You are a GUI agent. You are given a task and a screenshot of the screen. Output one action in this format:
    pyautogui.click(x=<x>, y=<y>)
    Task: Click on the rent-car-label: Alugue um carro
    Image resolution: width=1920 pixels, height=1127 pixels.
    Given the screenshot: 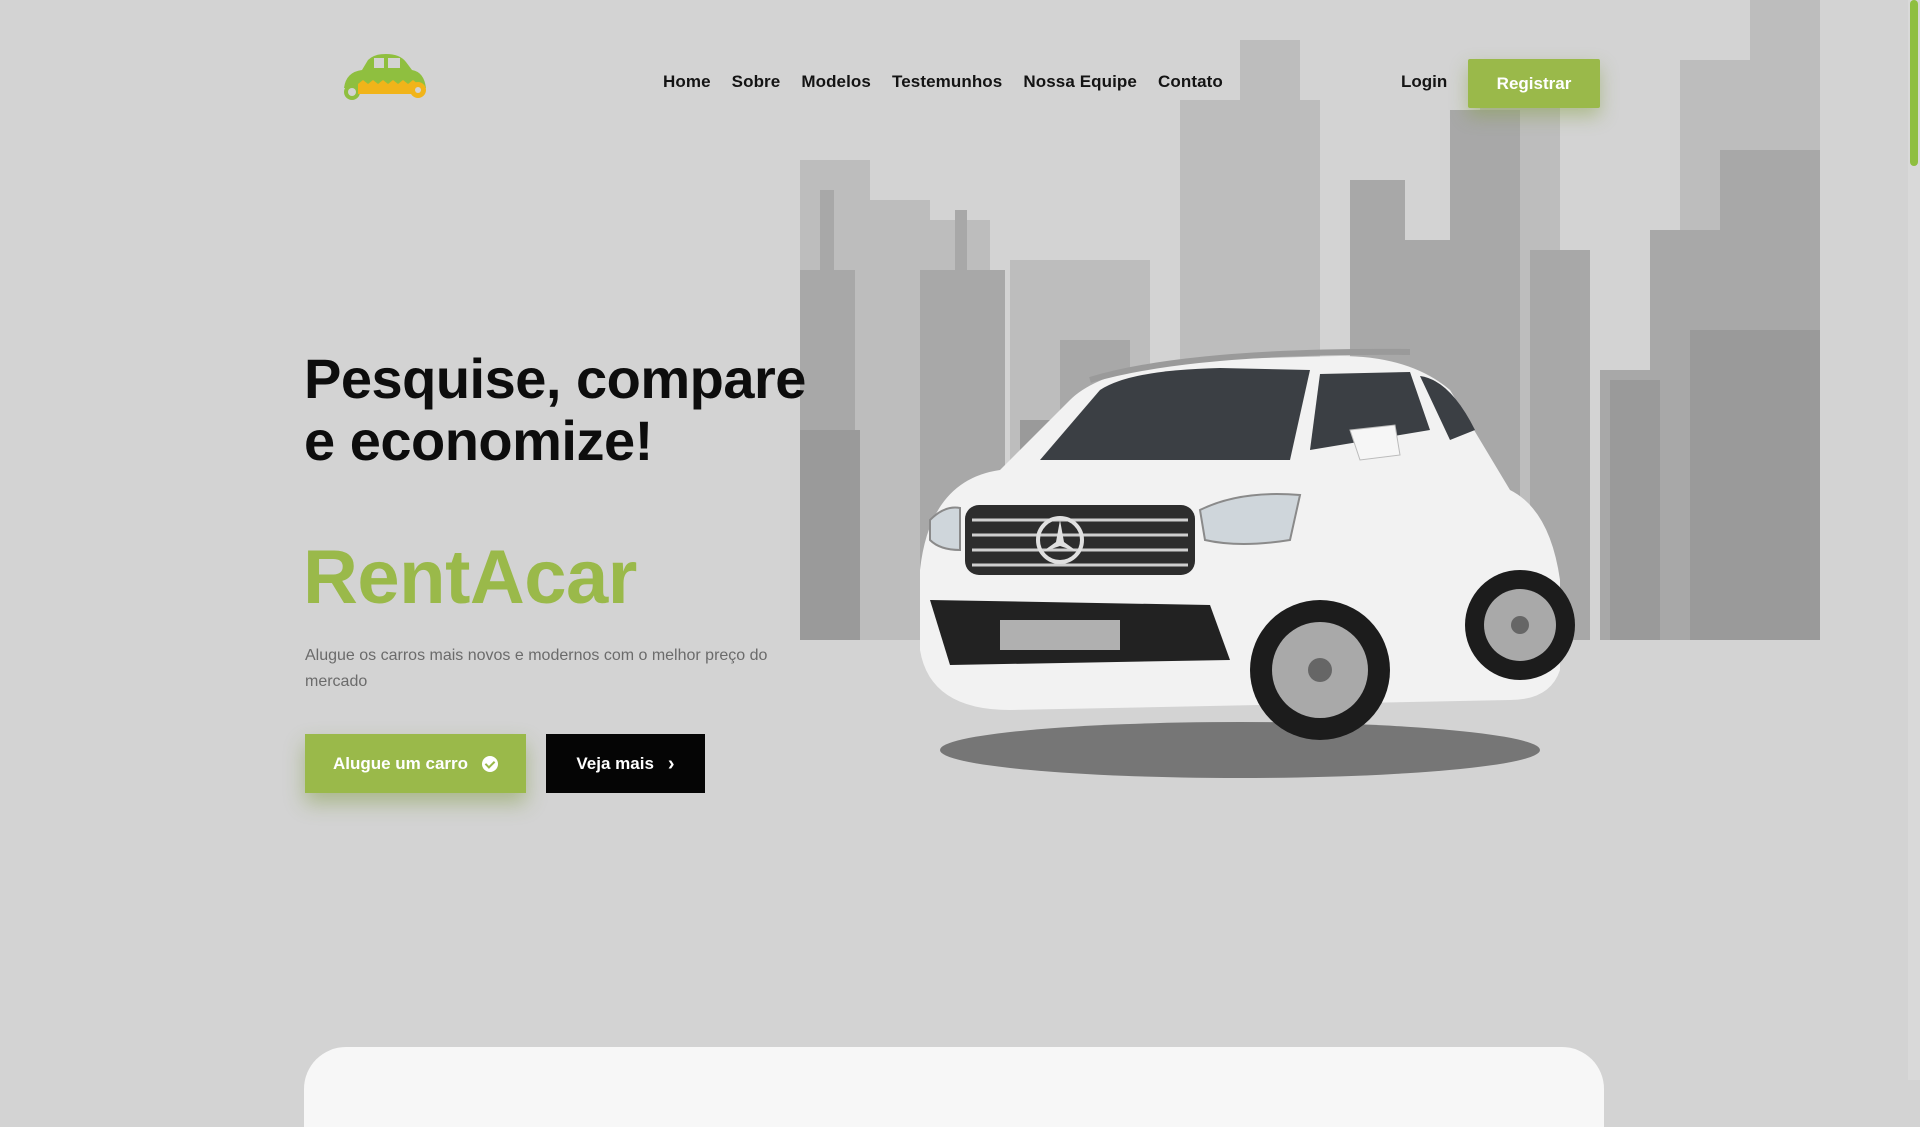 What is the action you would take?
    pyautogui.click(x=400, y=763)
    